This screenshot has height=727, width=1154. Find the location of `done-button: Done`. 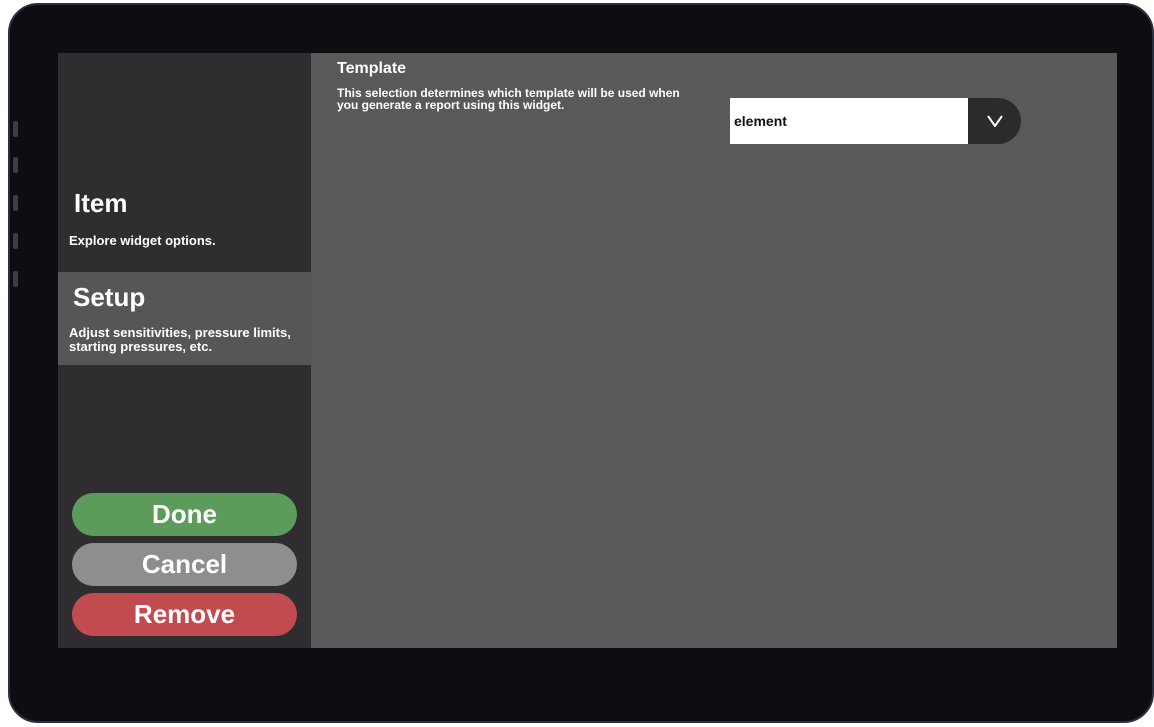

done-button: Done is located at coordinates (184, 514).